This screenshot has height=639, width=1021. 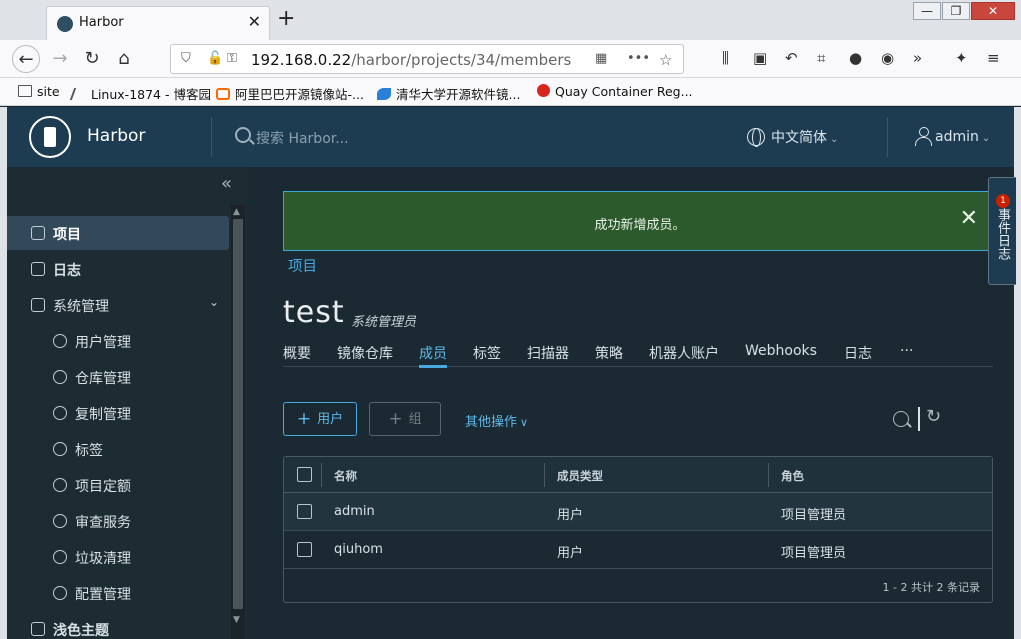 I want to click on sidebar-icon: ▣, so click(x=760, y=58).